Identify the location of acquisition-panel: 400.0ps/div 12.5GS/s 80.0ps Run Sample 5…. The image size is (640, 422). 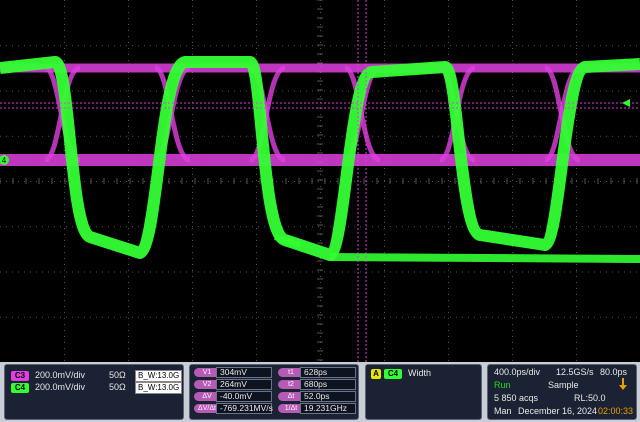
(562, 392).